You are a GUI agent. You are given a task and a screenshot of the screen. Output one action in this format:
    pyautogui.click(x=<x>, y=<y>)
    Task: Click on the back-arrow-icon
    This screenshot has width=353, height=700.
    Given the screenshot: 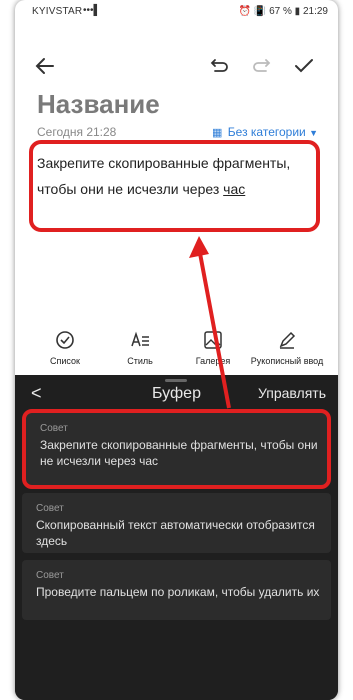 What is the action you would take?
    pyautogui.click(x=45, y=66)
    